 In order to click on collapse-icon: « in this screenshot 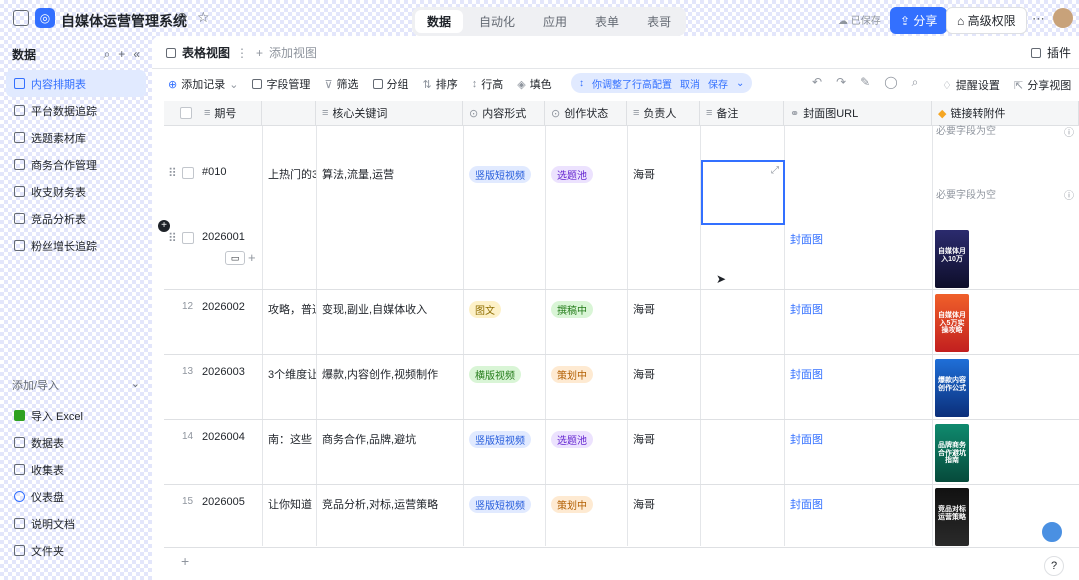, I will do `click(136, 54)`.